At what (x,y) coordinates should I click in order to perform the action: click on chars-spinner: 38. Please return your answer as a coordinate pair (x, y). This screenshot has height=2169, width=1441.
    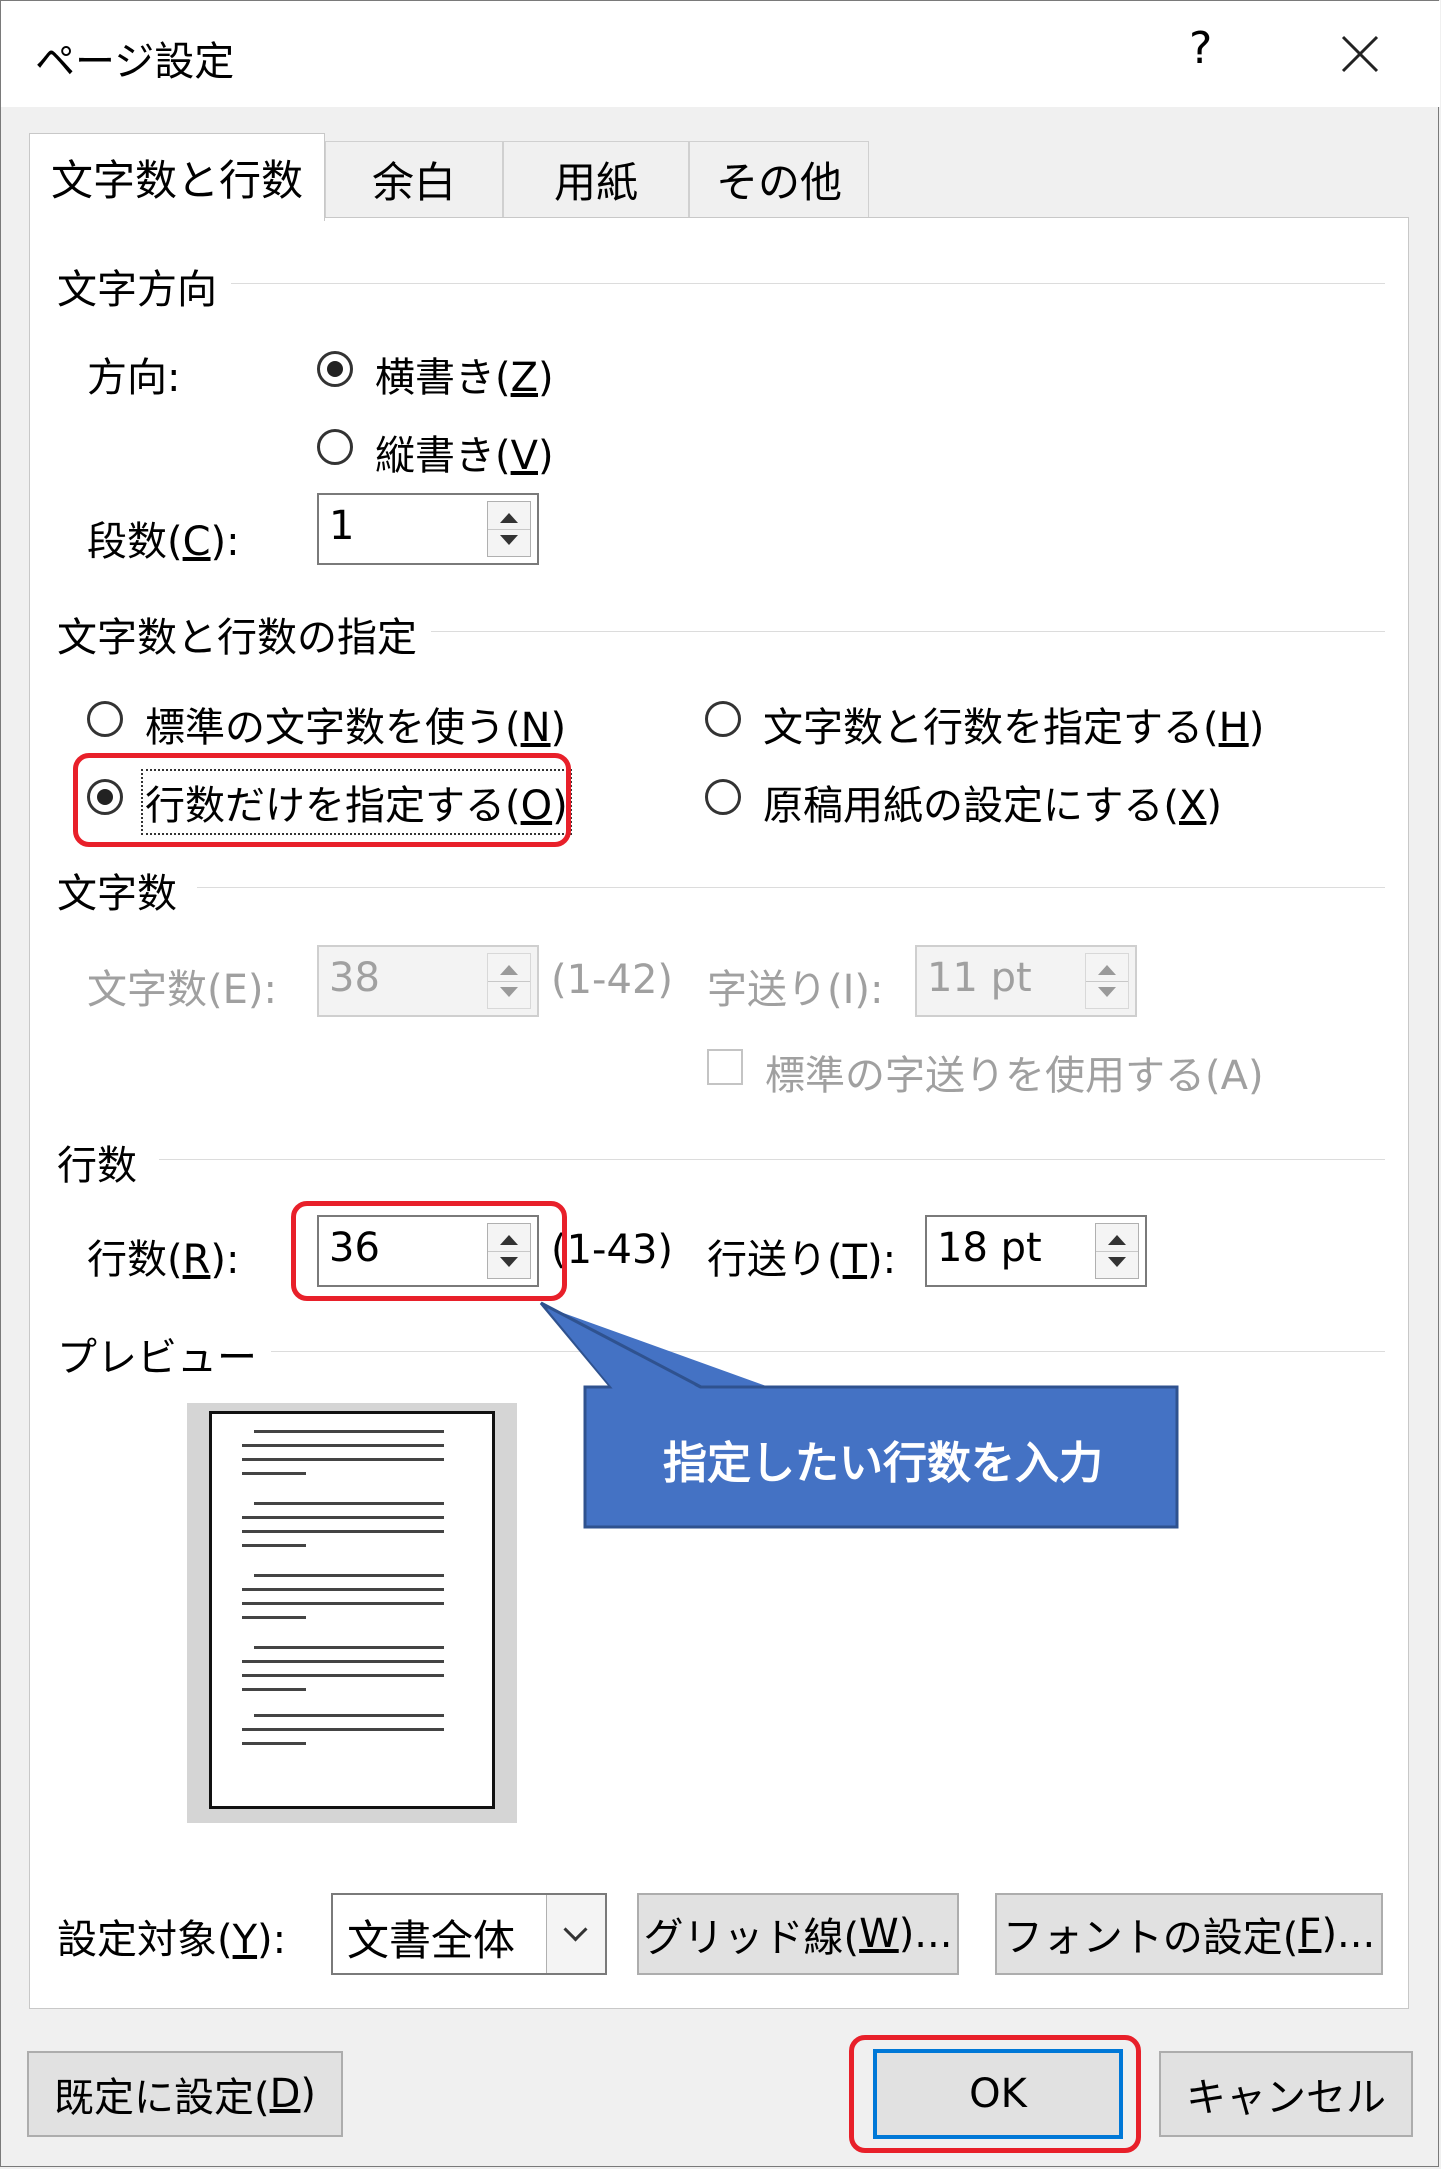
    Looking at the image, I should click on (428, 981).